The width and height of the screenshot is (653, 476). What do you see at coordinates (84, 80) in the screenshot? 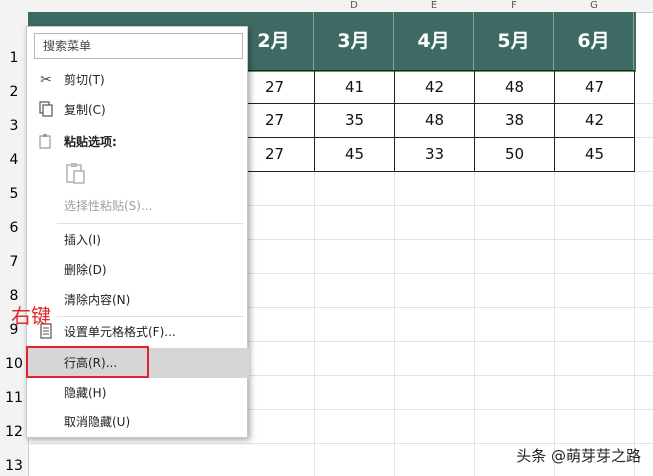
I see `menu-item-cut-label: 剪切(T)` at bounding box center [84, 80].